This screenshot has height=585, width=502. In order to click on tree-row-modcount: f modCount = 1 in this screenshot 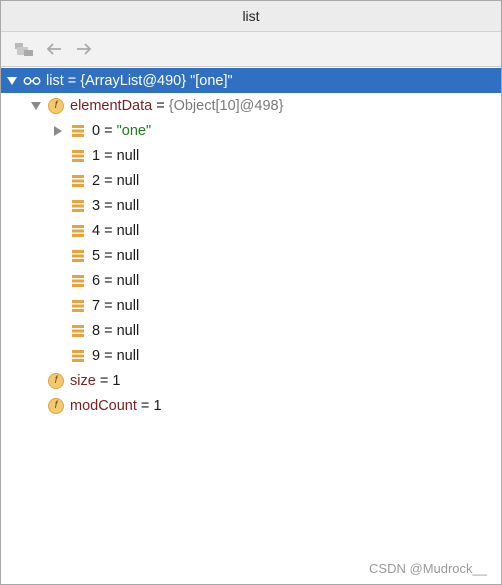, I will do `click(251, 405)`.